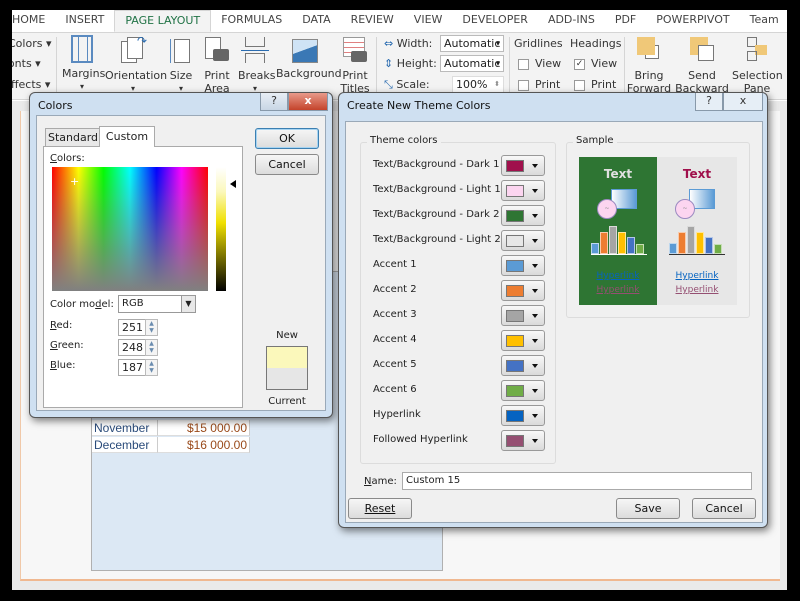 The height and width of the screenshot is (601, 800). Describe the element at coordinates (204, 445) in the screenshot. I see `cell-amount: $16 000.00` at that location.